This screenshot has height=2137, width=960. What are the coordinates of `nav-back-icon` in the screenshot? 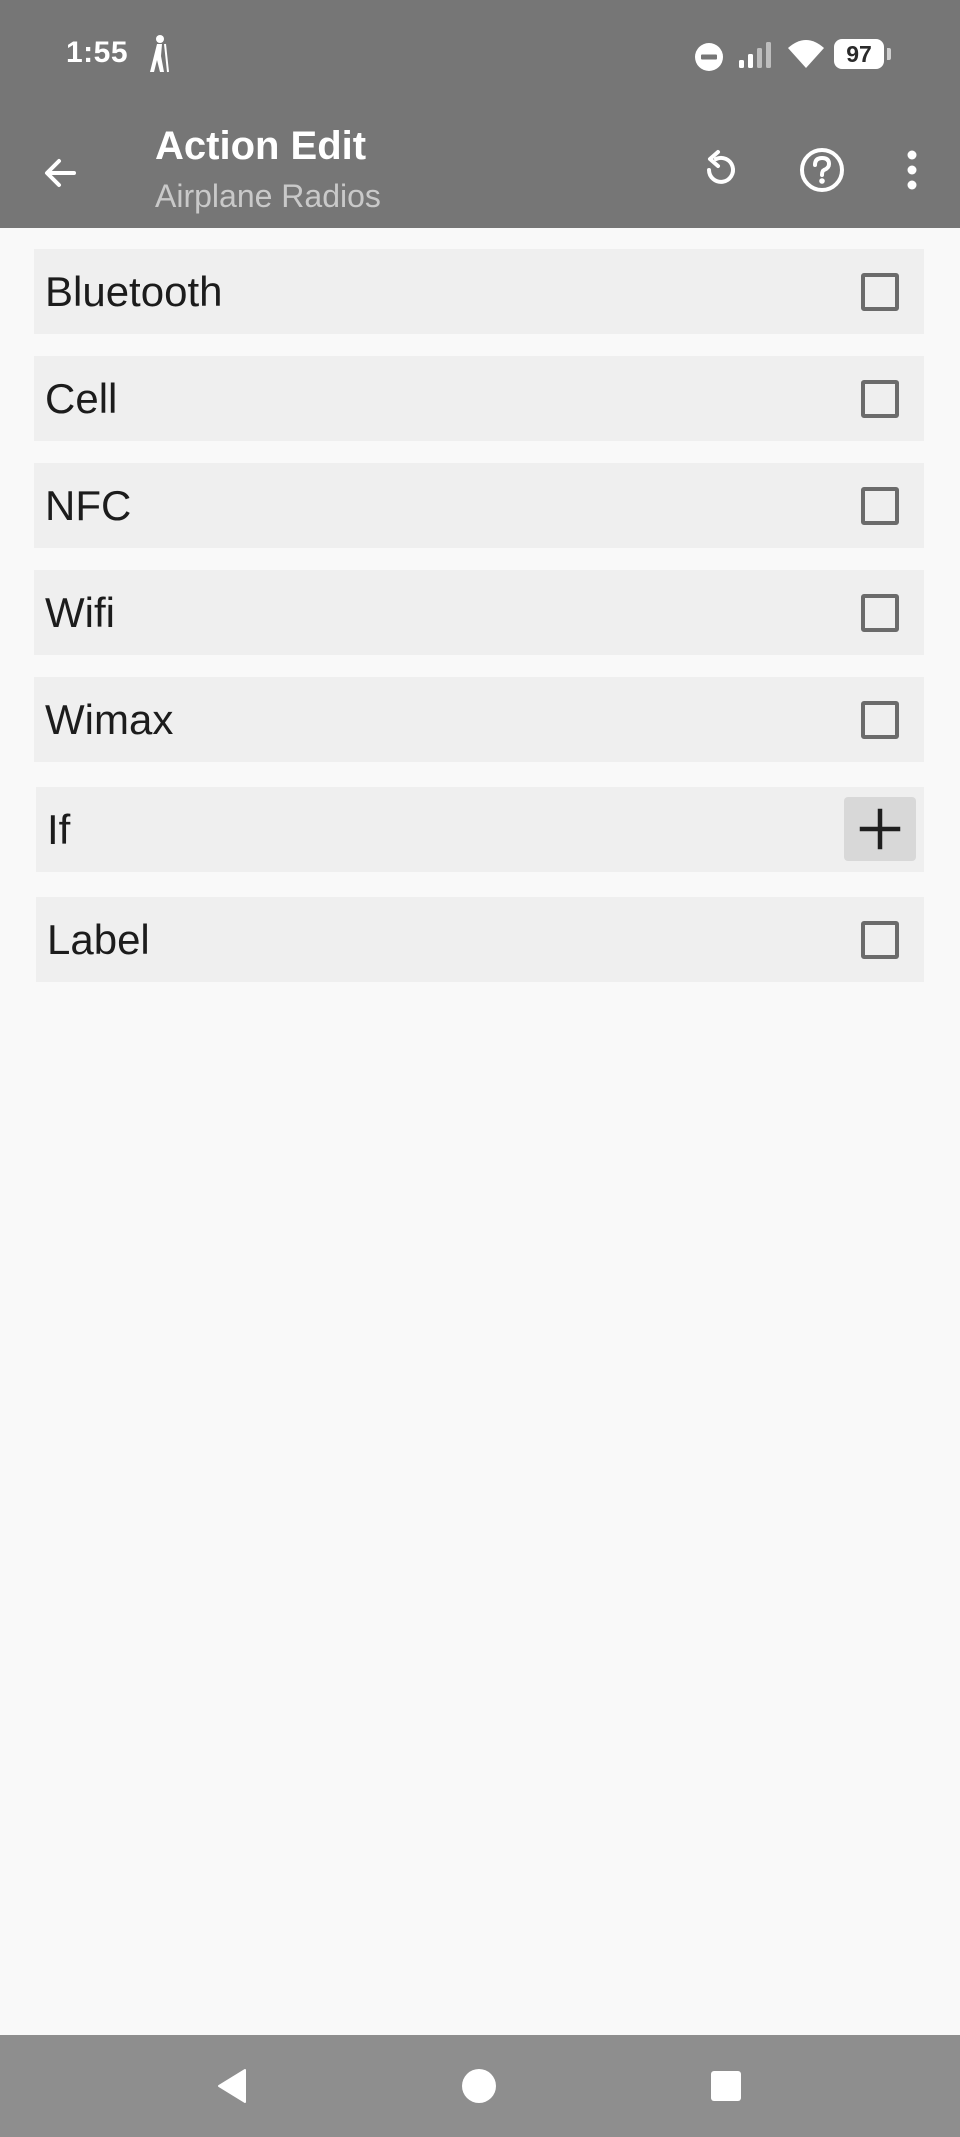 It's located at (232, 2086).